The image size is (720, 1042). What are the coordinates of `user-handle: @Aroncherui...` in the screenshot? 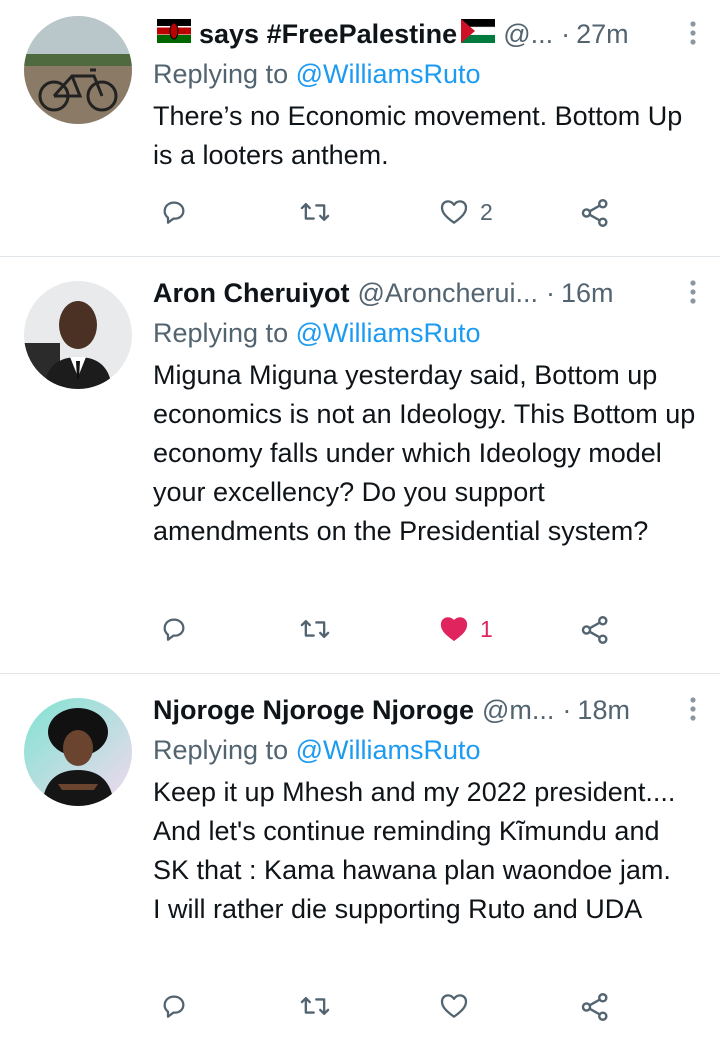 It's located at (448, 293).